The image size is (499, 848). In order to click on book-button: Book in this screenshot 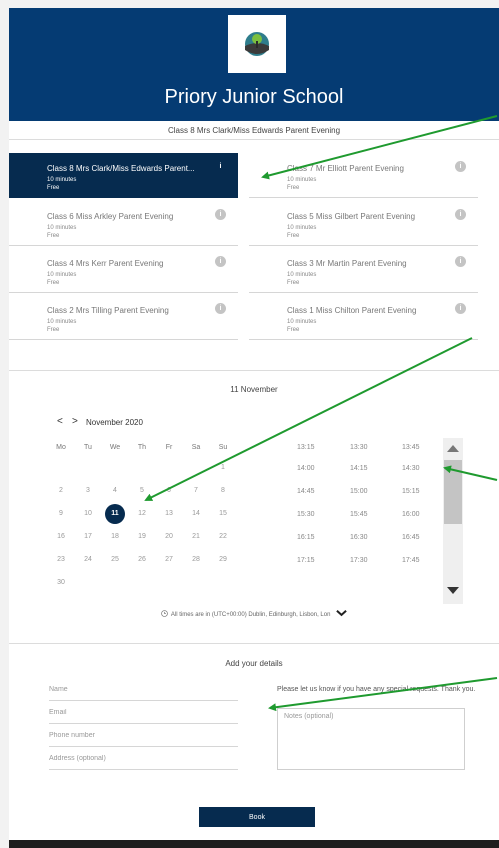, I will do `click(257, 817)`.